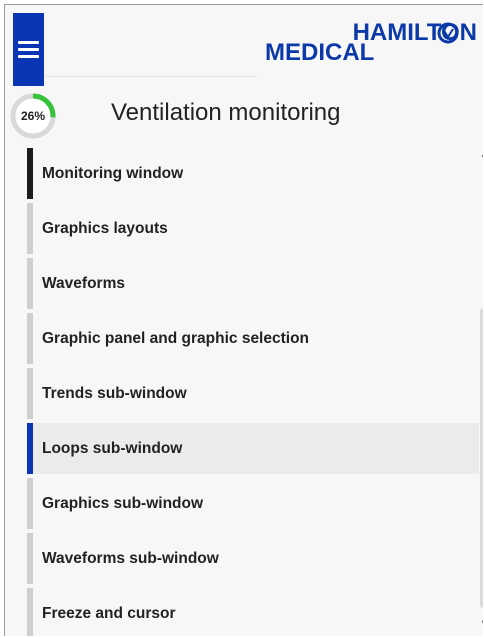  I want to click on nav-item-label: Graphics layouts, so click(105, 228).